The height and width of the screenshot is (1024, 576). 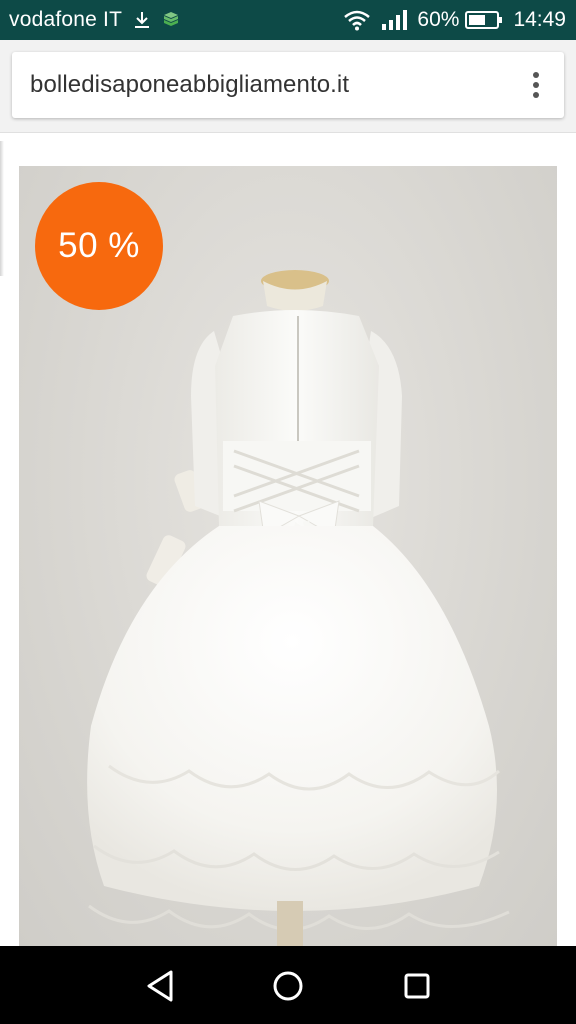 What do you see at coordinates (536, 85) in the screenshot?
I see `overflow-menu-icon` at bounding box center [536, 85].